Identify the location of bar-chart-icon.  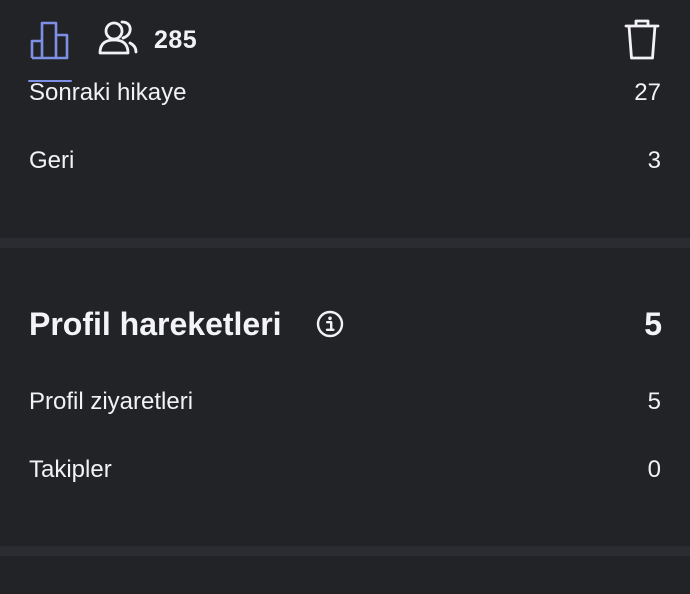
(50, 42).